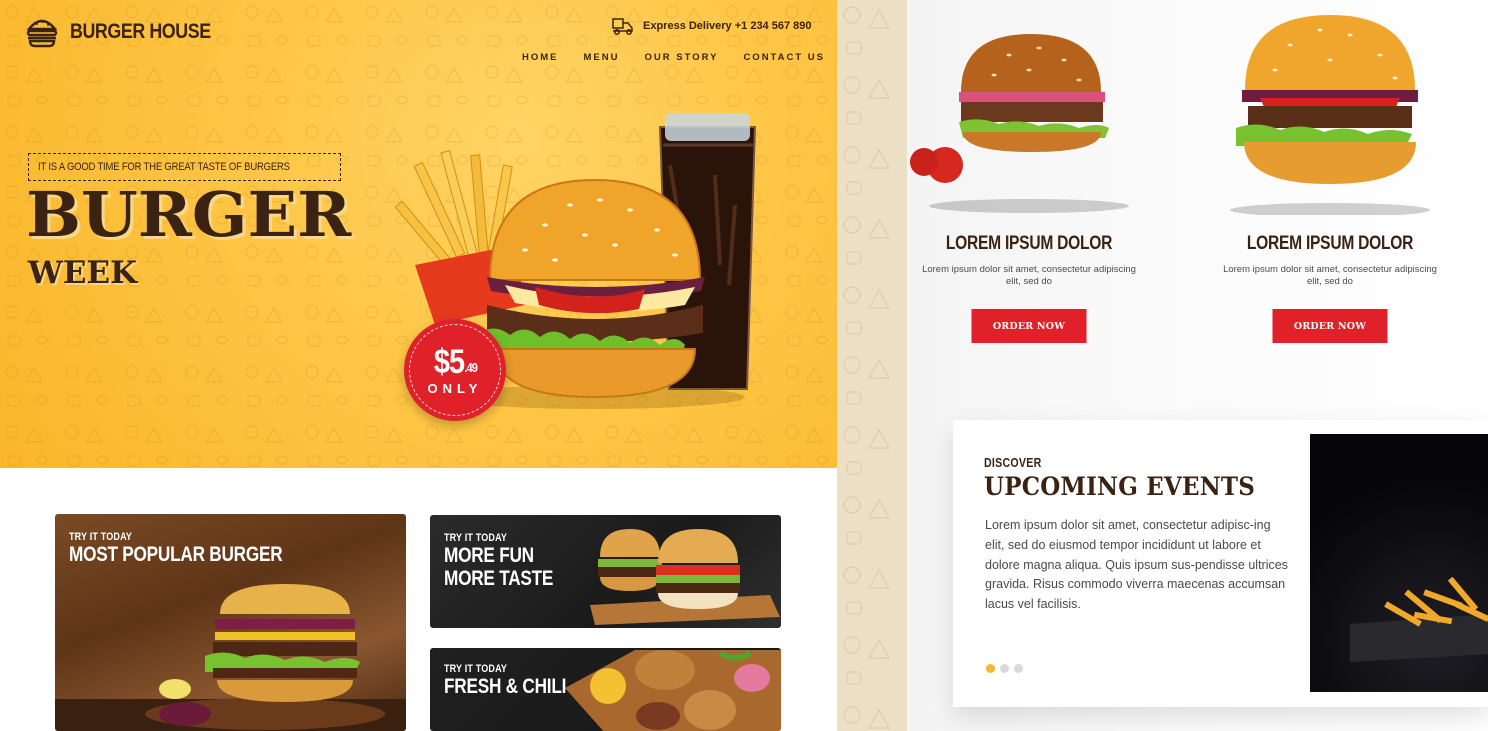 This screenshot has width=1488, height=731. What do you see at coordinates (140, 31) in the screenshot?
I see `brand-name: BURGER HOUSE` at bounding box center [140, 31].